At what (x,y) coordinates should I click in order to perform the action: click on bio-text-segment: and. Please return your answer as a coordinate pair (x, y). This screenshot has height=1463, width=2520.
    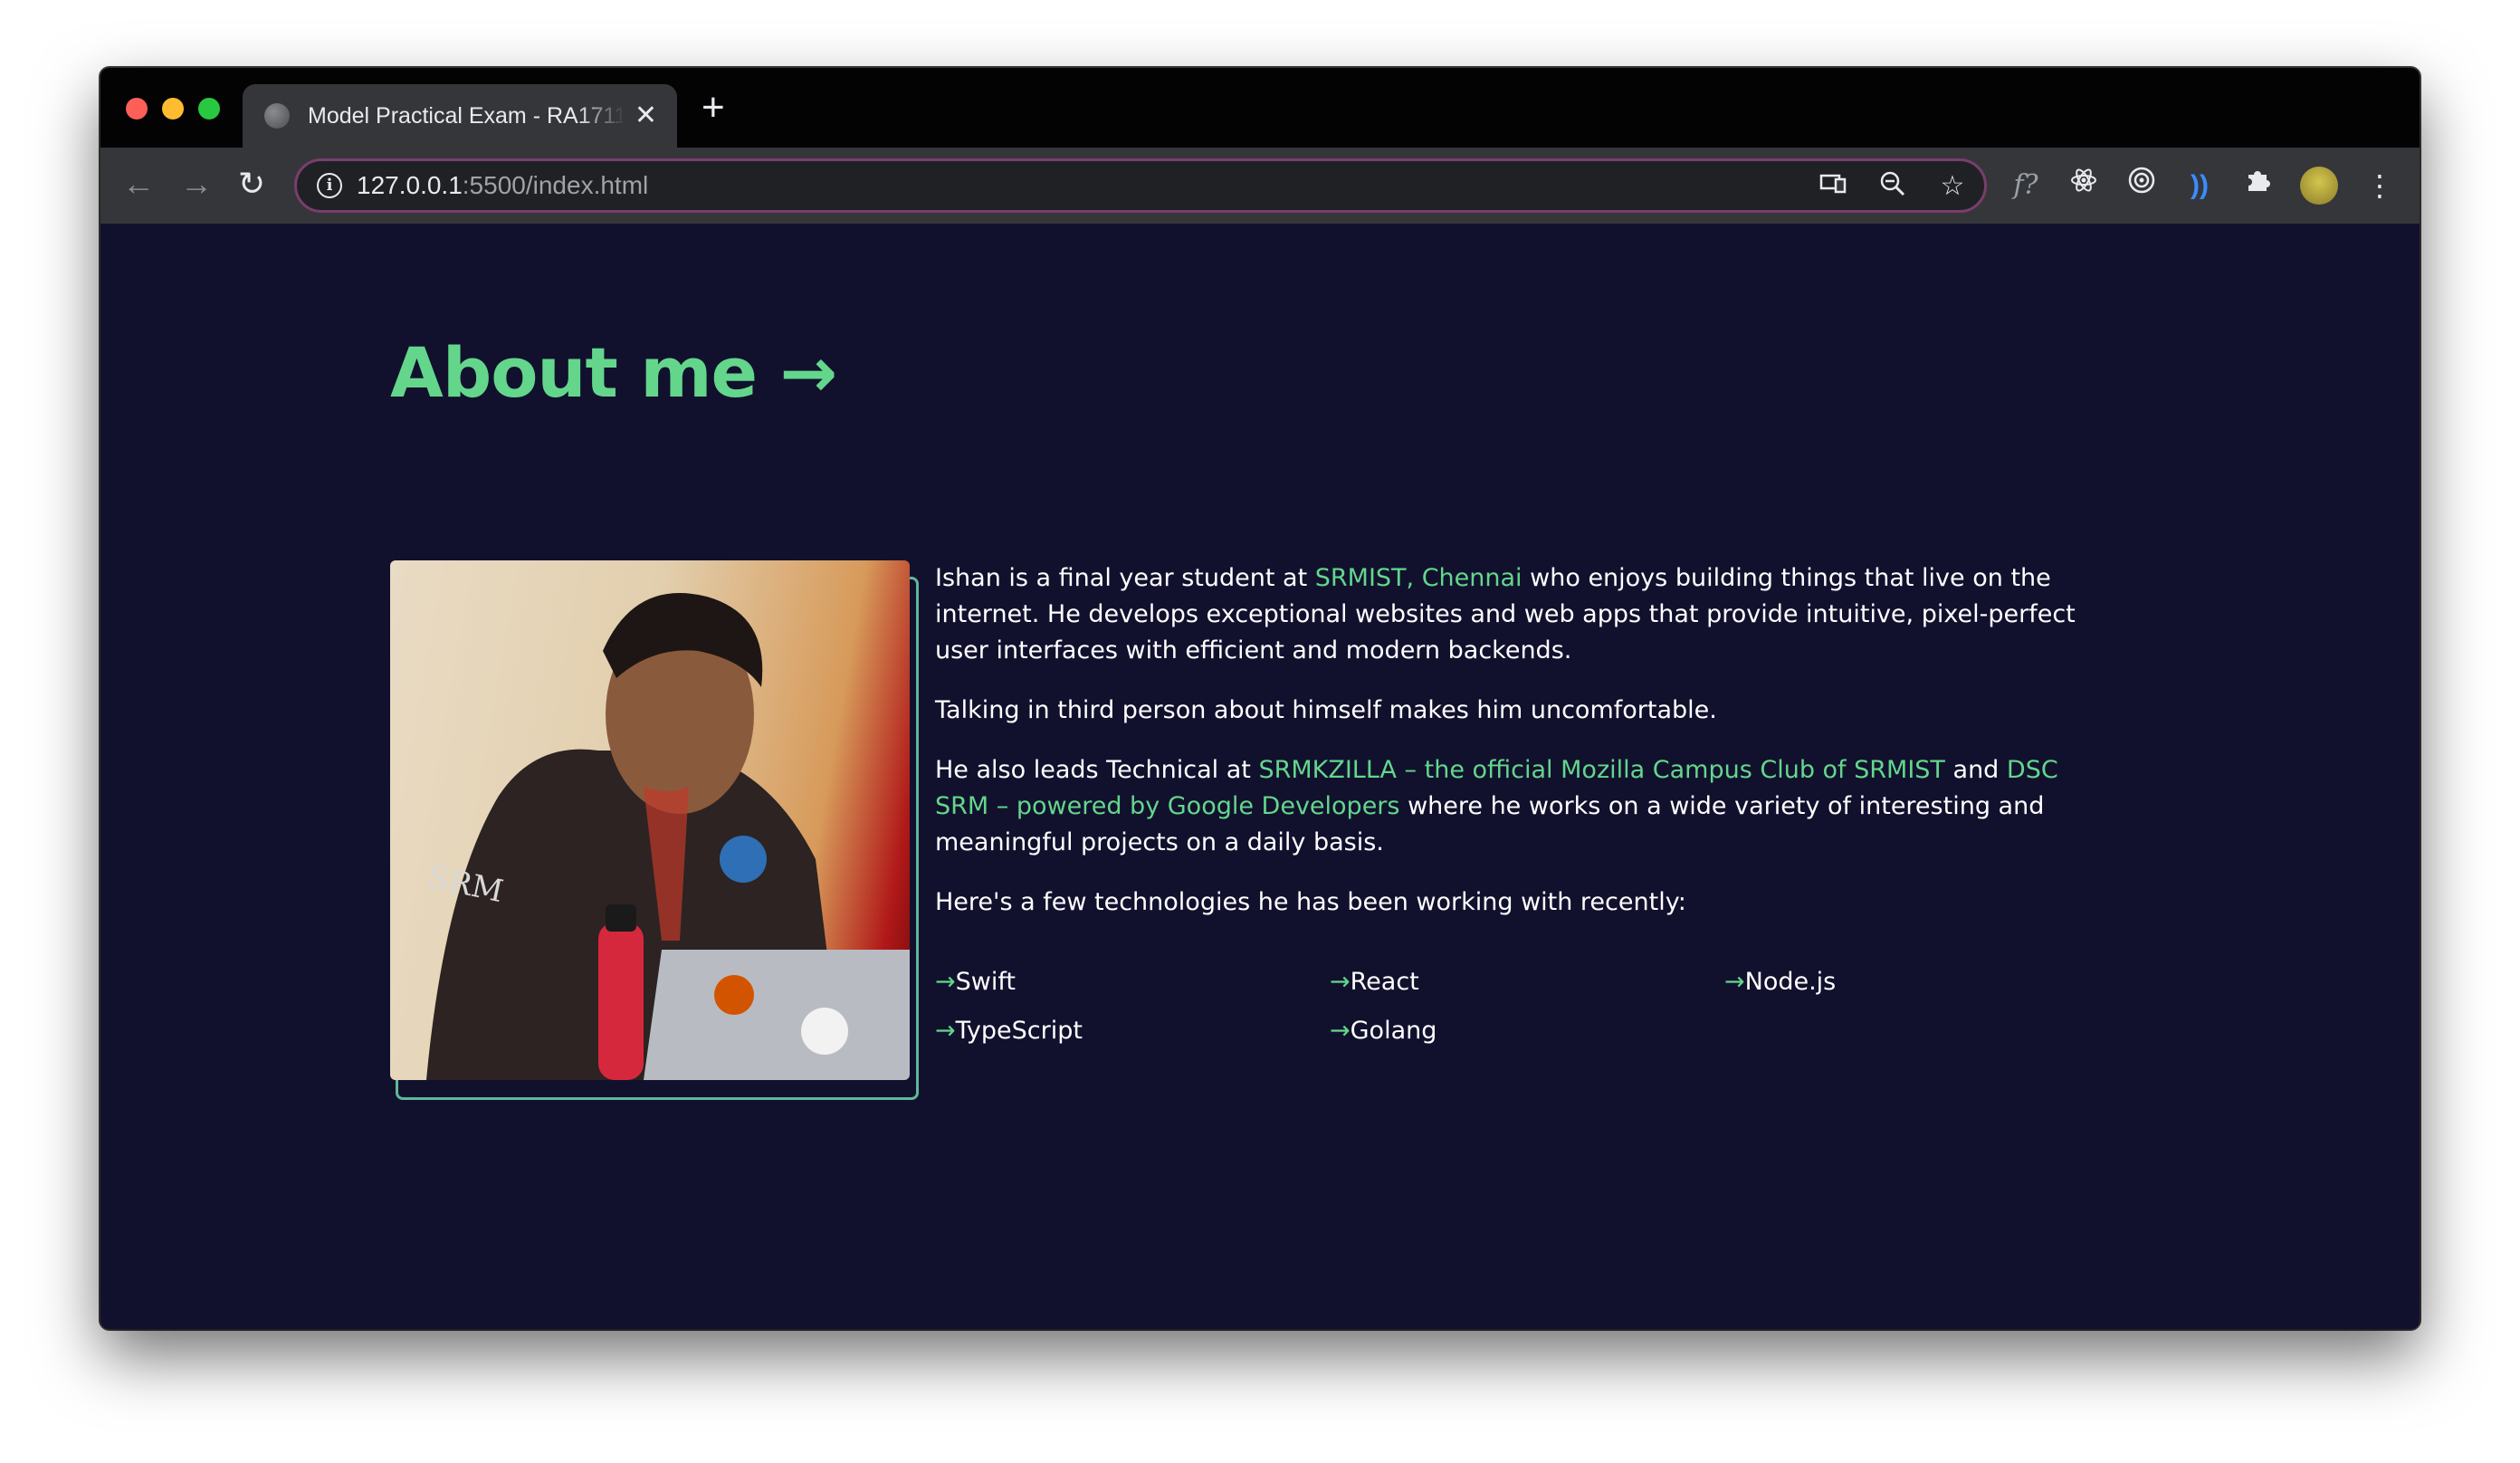
    Looking at the image, I should click on (1975, 770).